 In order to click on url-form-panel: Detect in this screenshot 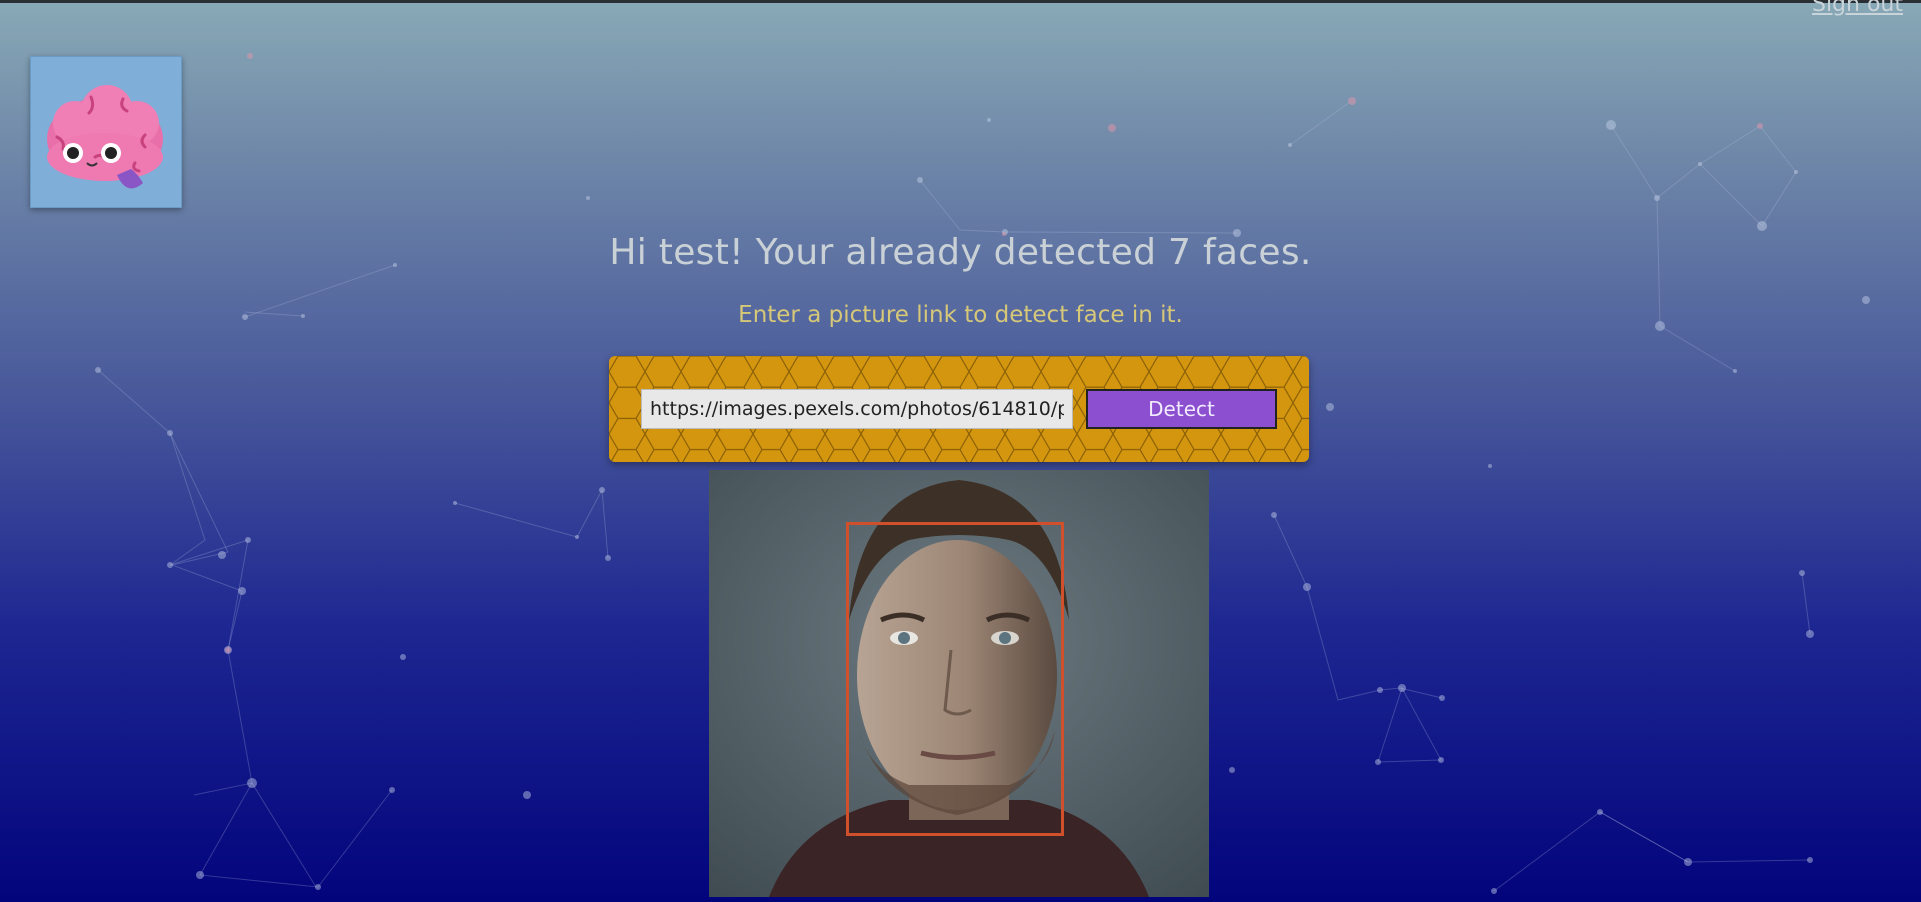, I will do `click(959, 409)`.